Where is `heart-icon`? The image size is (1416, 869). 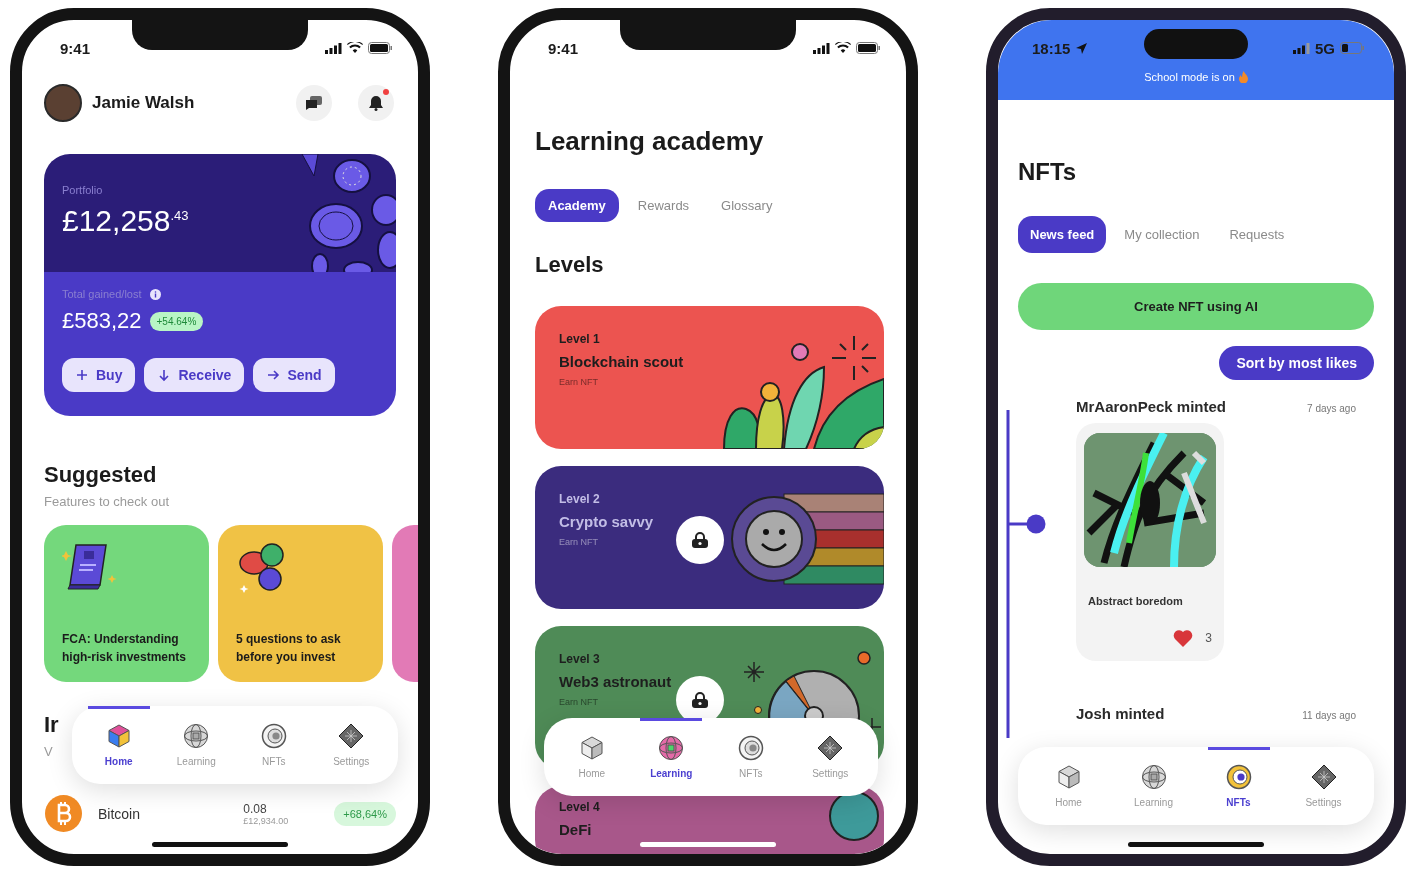 heart-icon is located at coordinates (1183, 638).